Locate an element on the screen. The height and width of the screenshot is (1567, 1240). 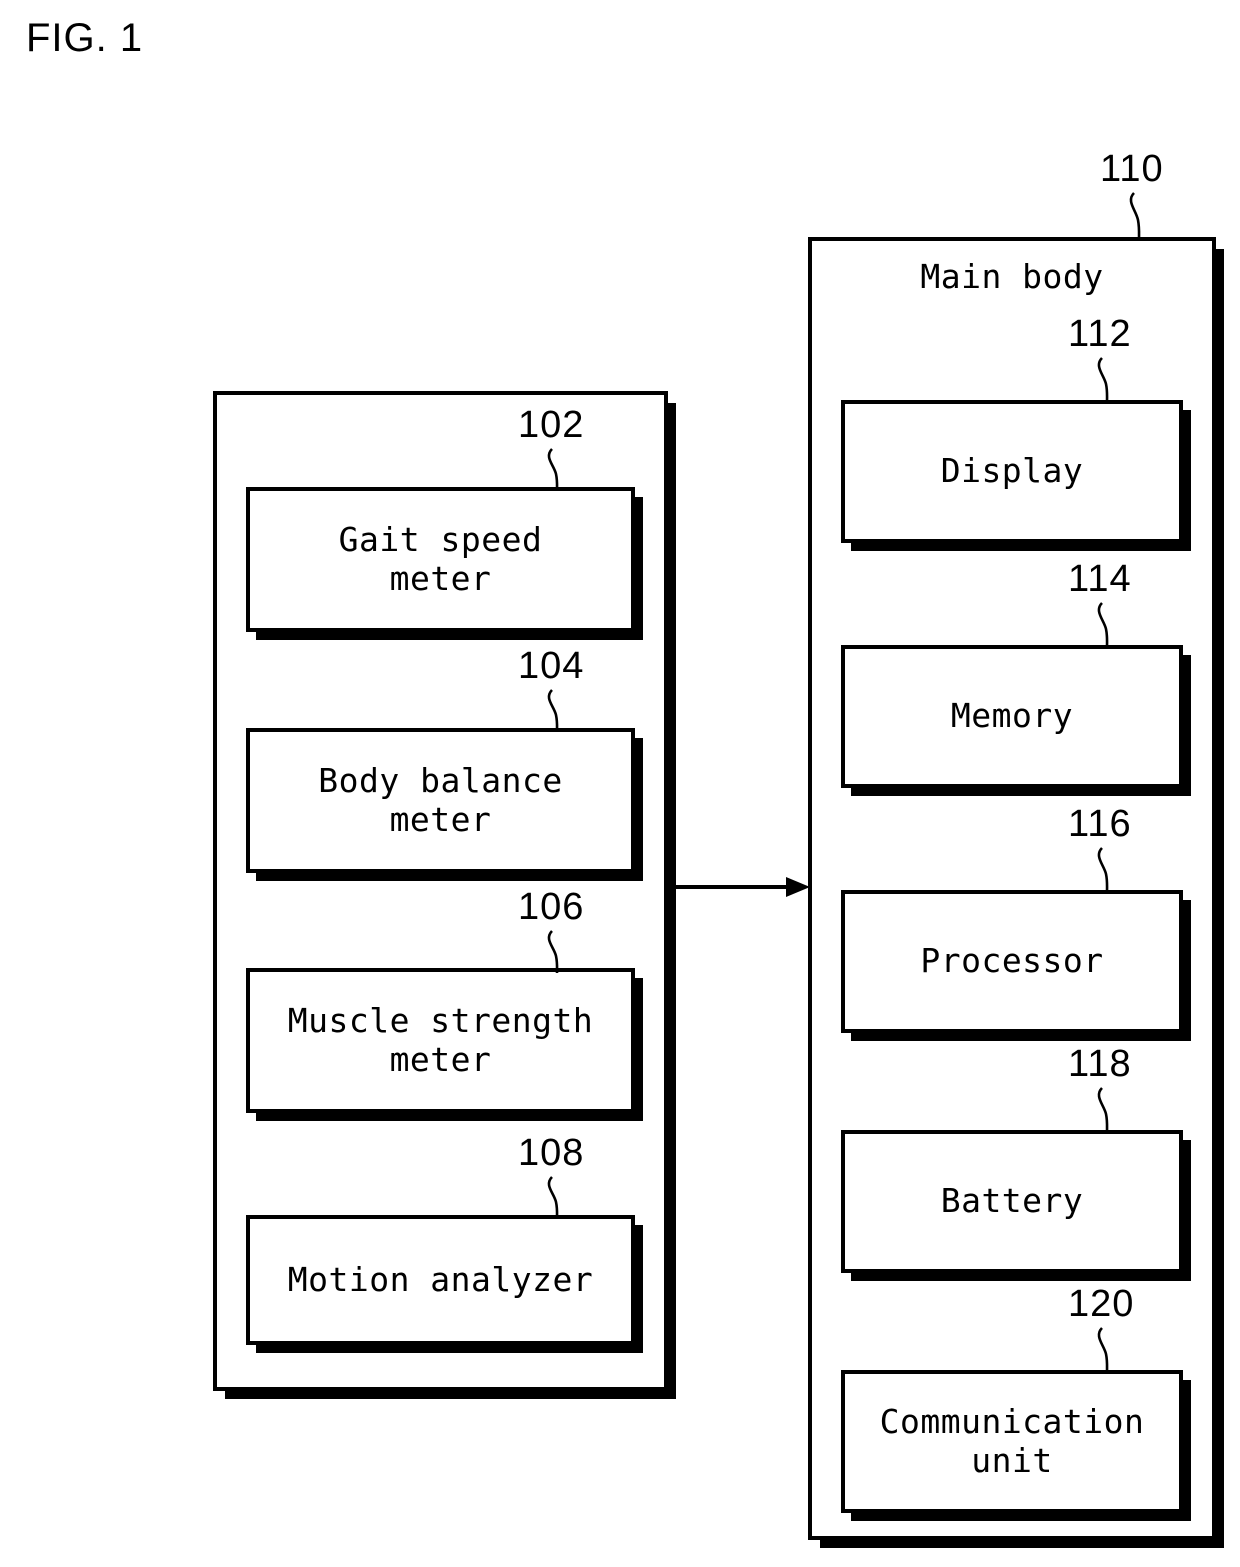
block-memory: Memory is located at coordinates (1012, 716).